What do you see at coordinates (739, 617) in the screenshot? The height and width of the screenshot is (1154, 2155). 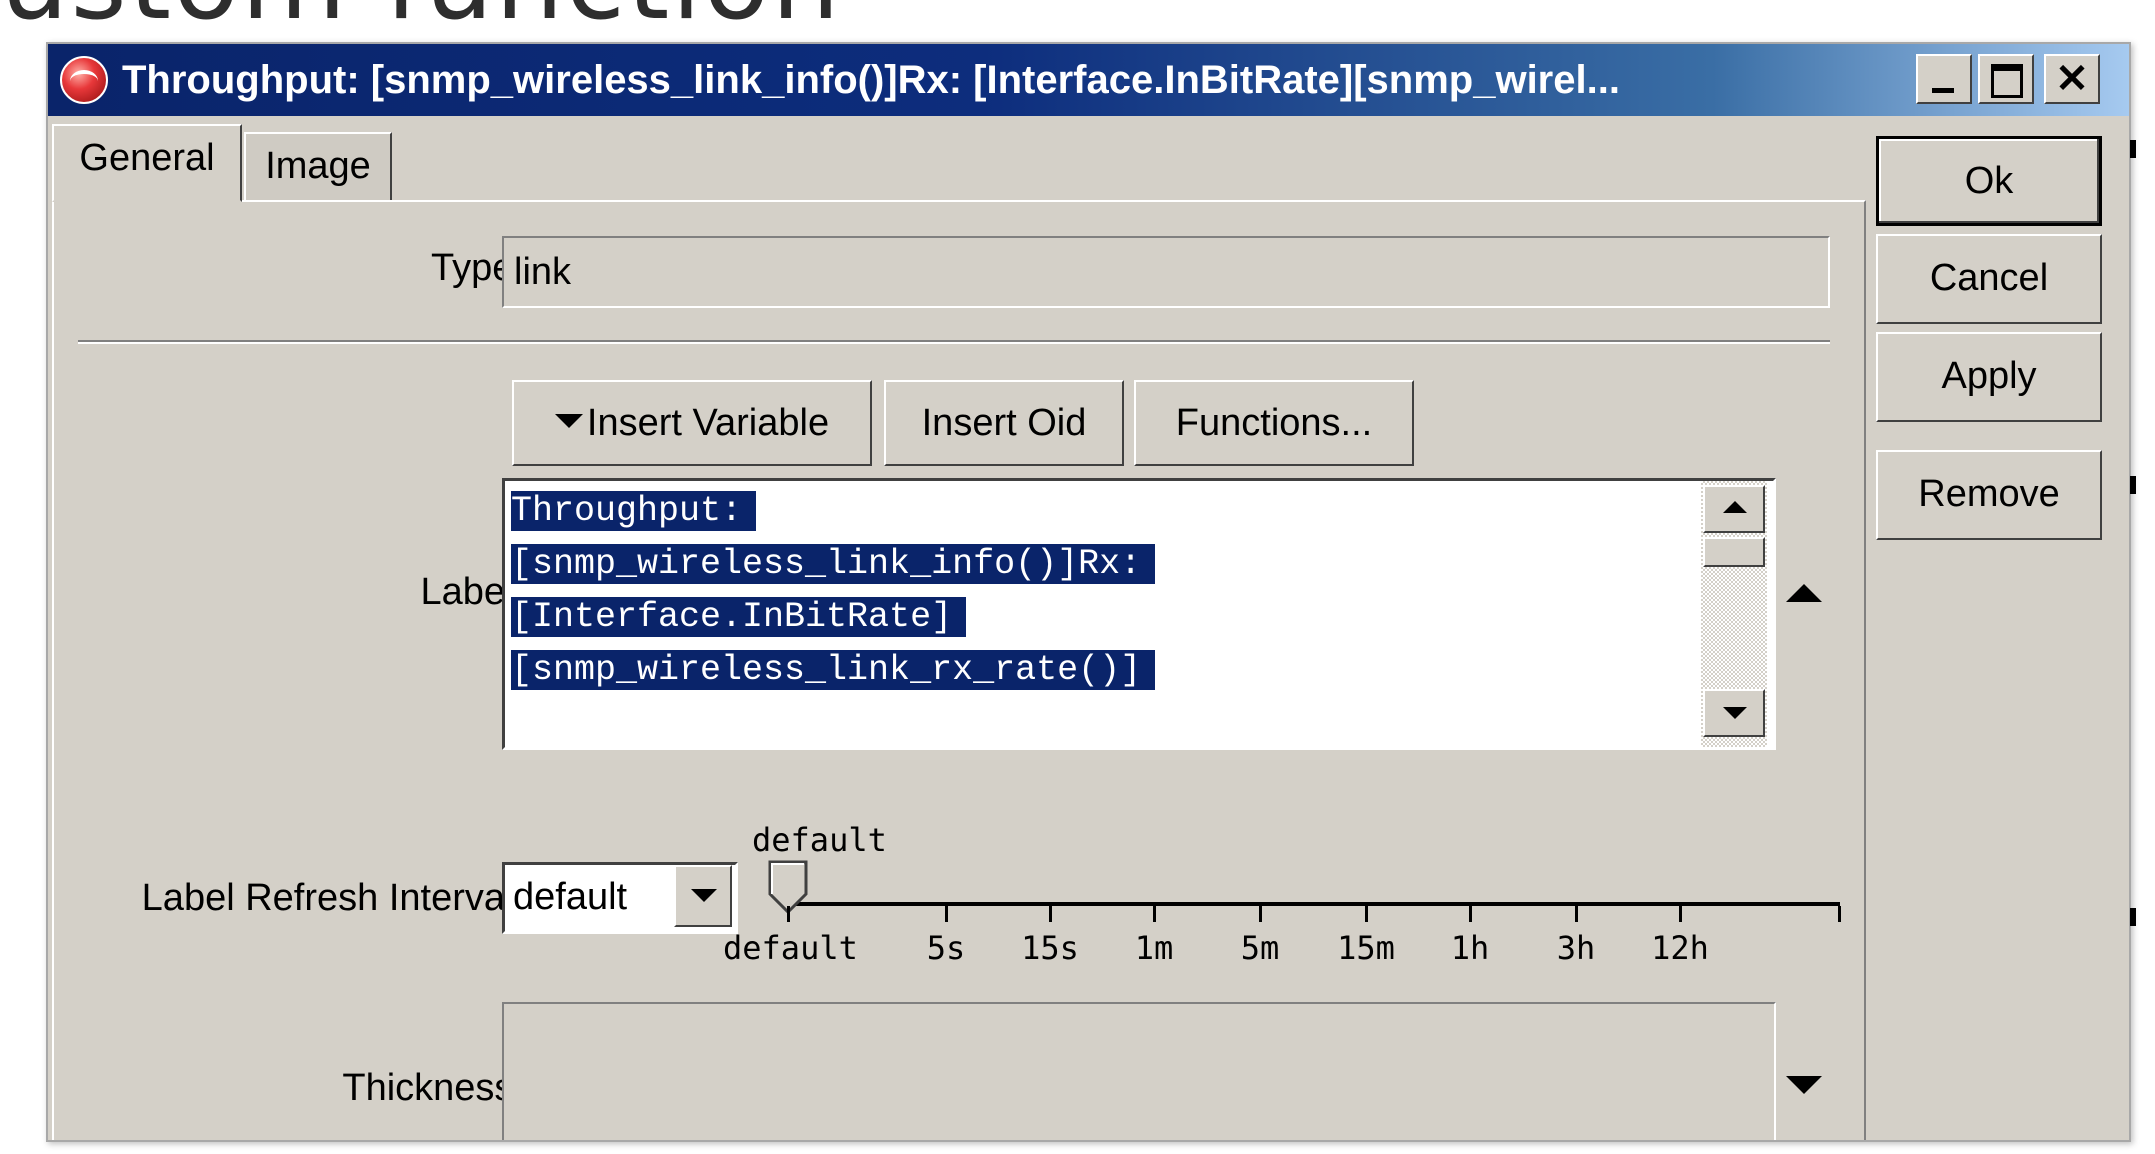 I see `label-line: [Interface.InBitRate]` at bounding box center [739, 617].